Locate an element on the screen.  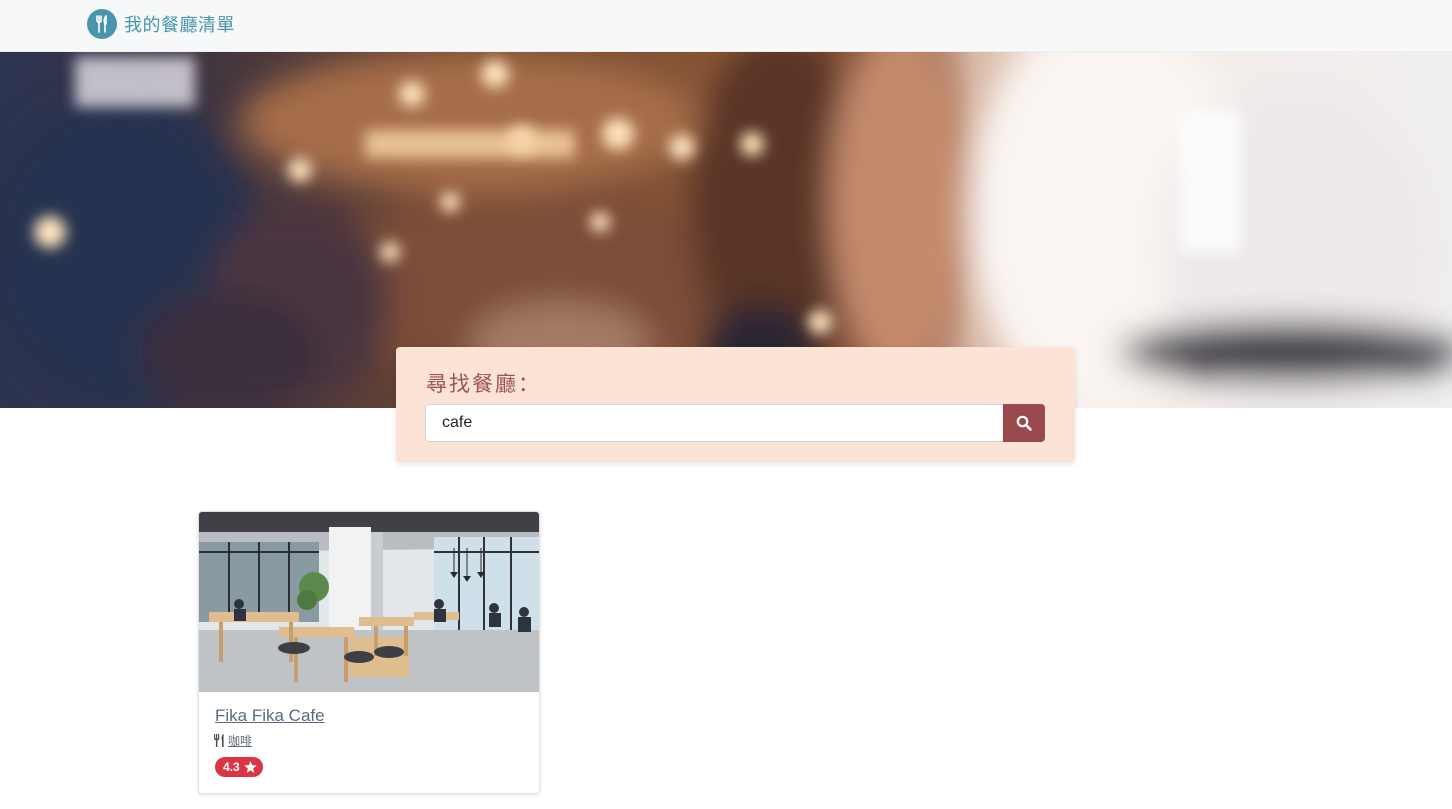
rating-badge: 4.3 is located at coordinates (239, 767).